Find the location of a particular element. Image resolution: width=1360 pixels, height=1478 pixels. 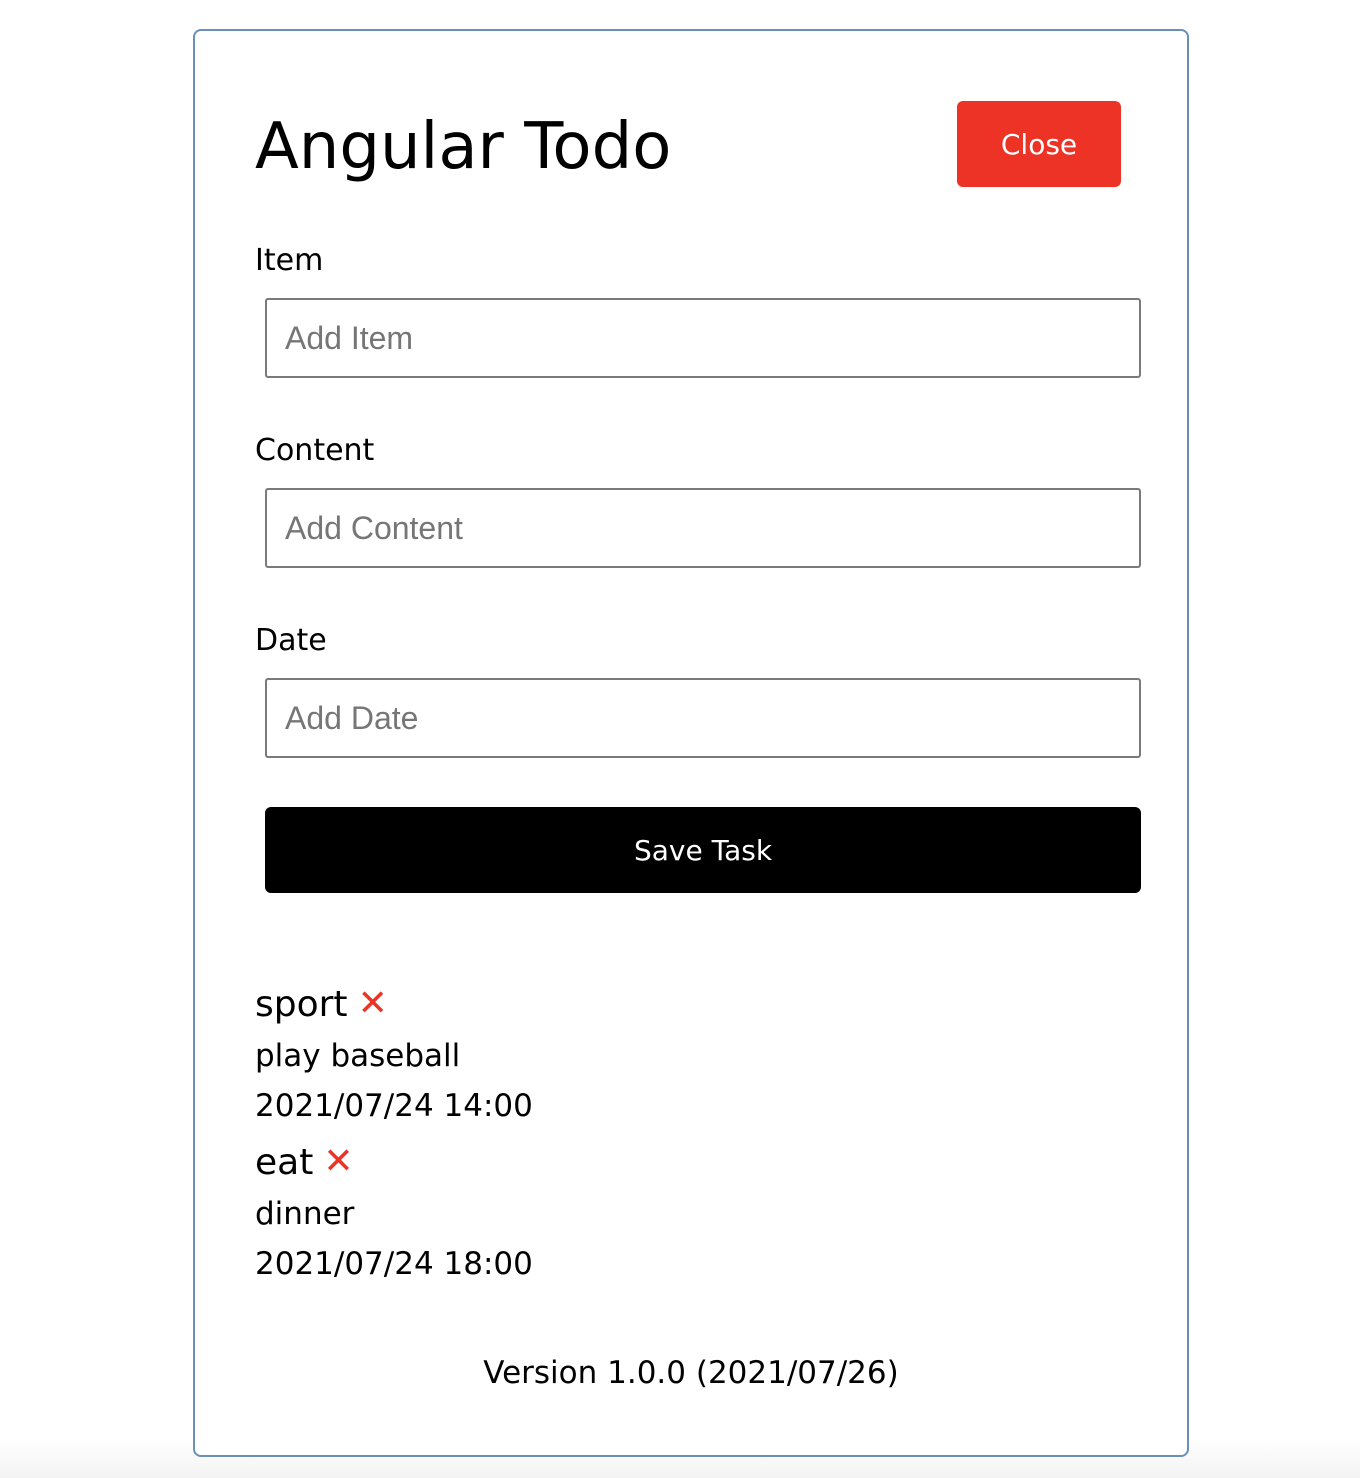

task-date: 2021/07/24 18:00 is located at coordinates (394, 1264).